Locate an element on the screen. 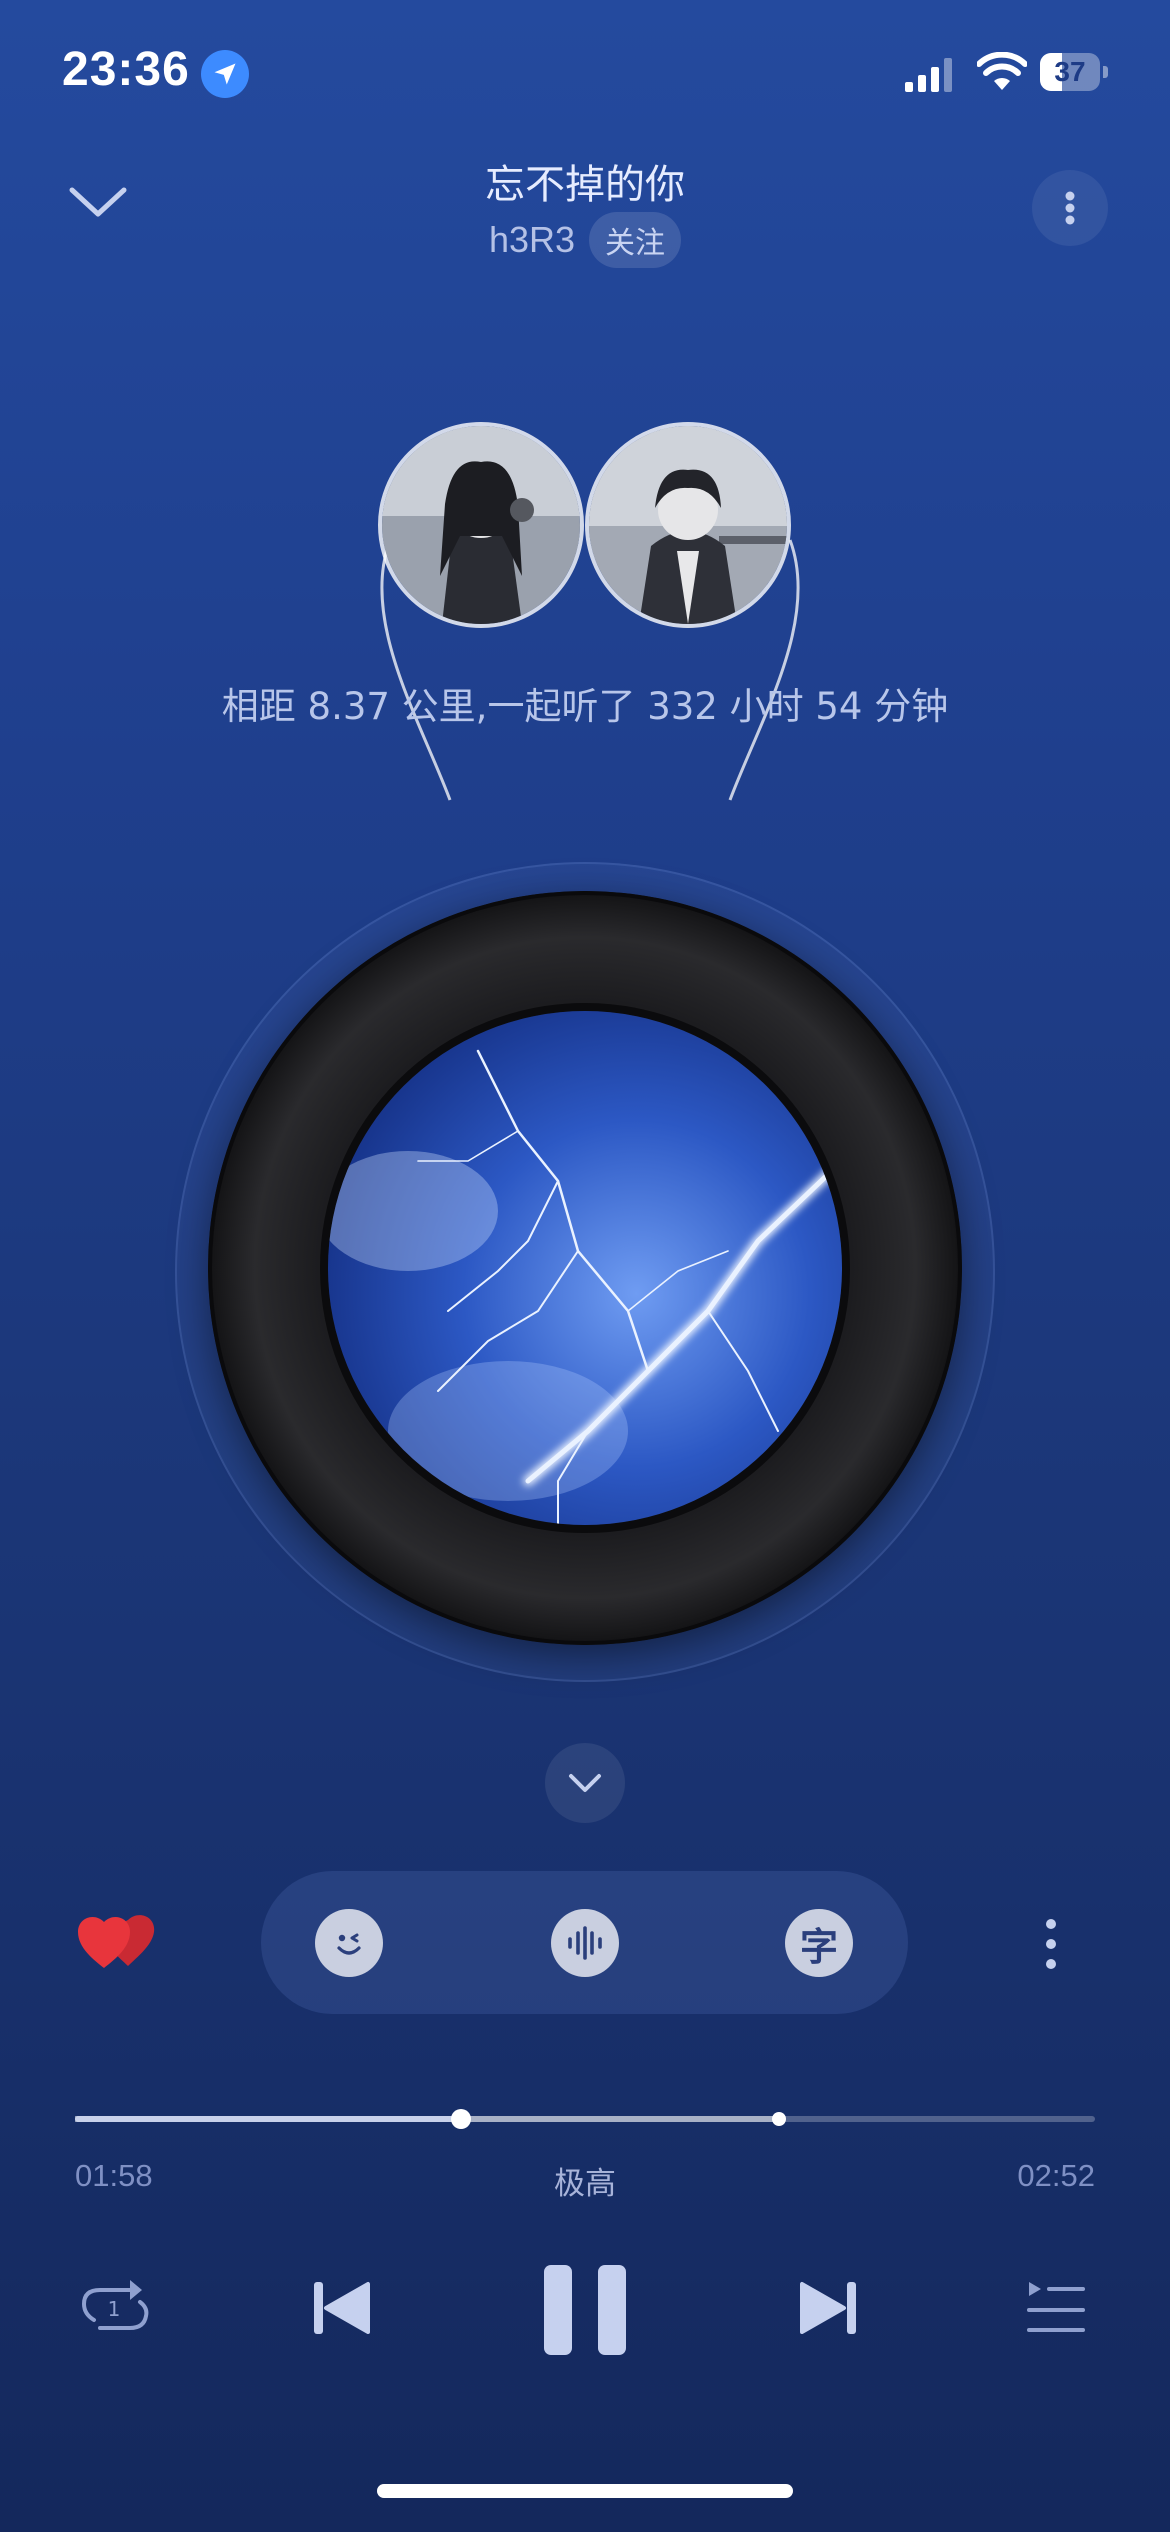 This screenshot has width=1170, height=2532. repeat-one-button: 1 is located at coordinates (116, 2306).